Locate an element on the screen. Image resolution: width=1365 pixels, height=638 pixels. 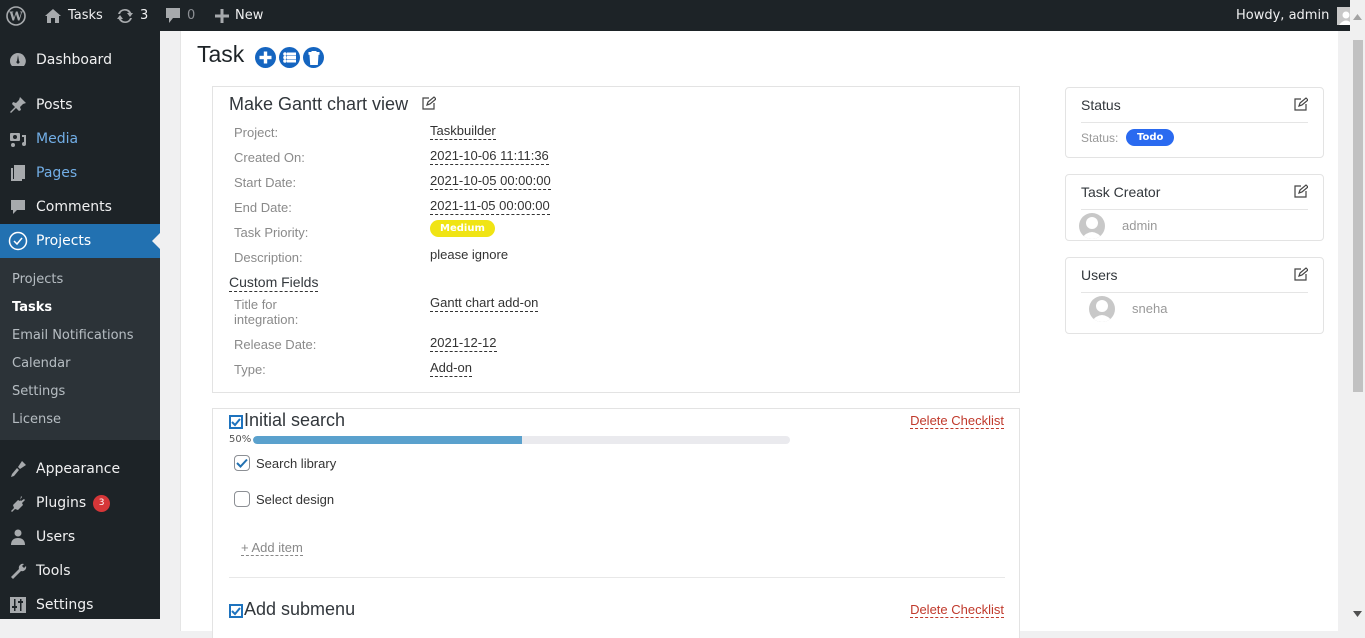
wordpress-icon: W is located at coordinates (16, 15).